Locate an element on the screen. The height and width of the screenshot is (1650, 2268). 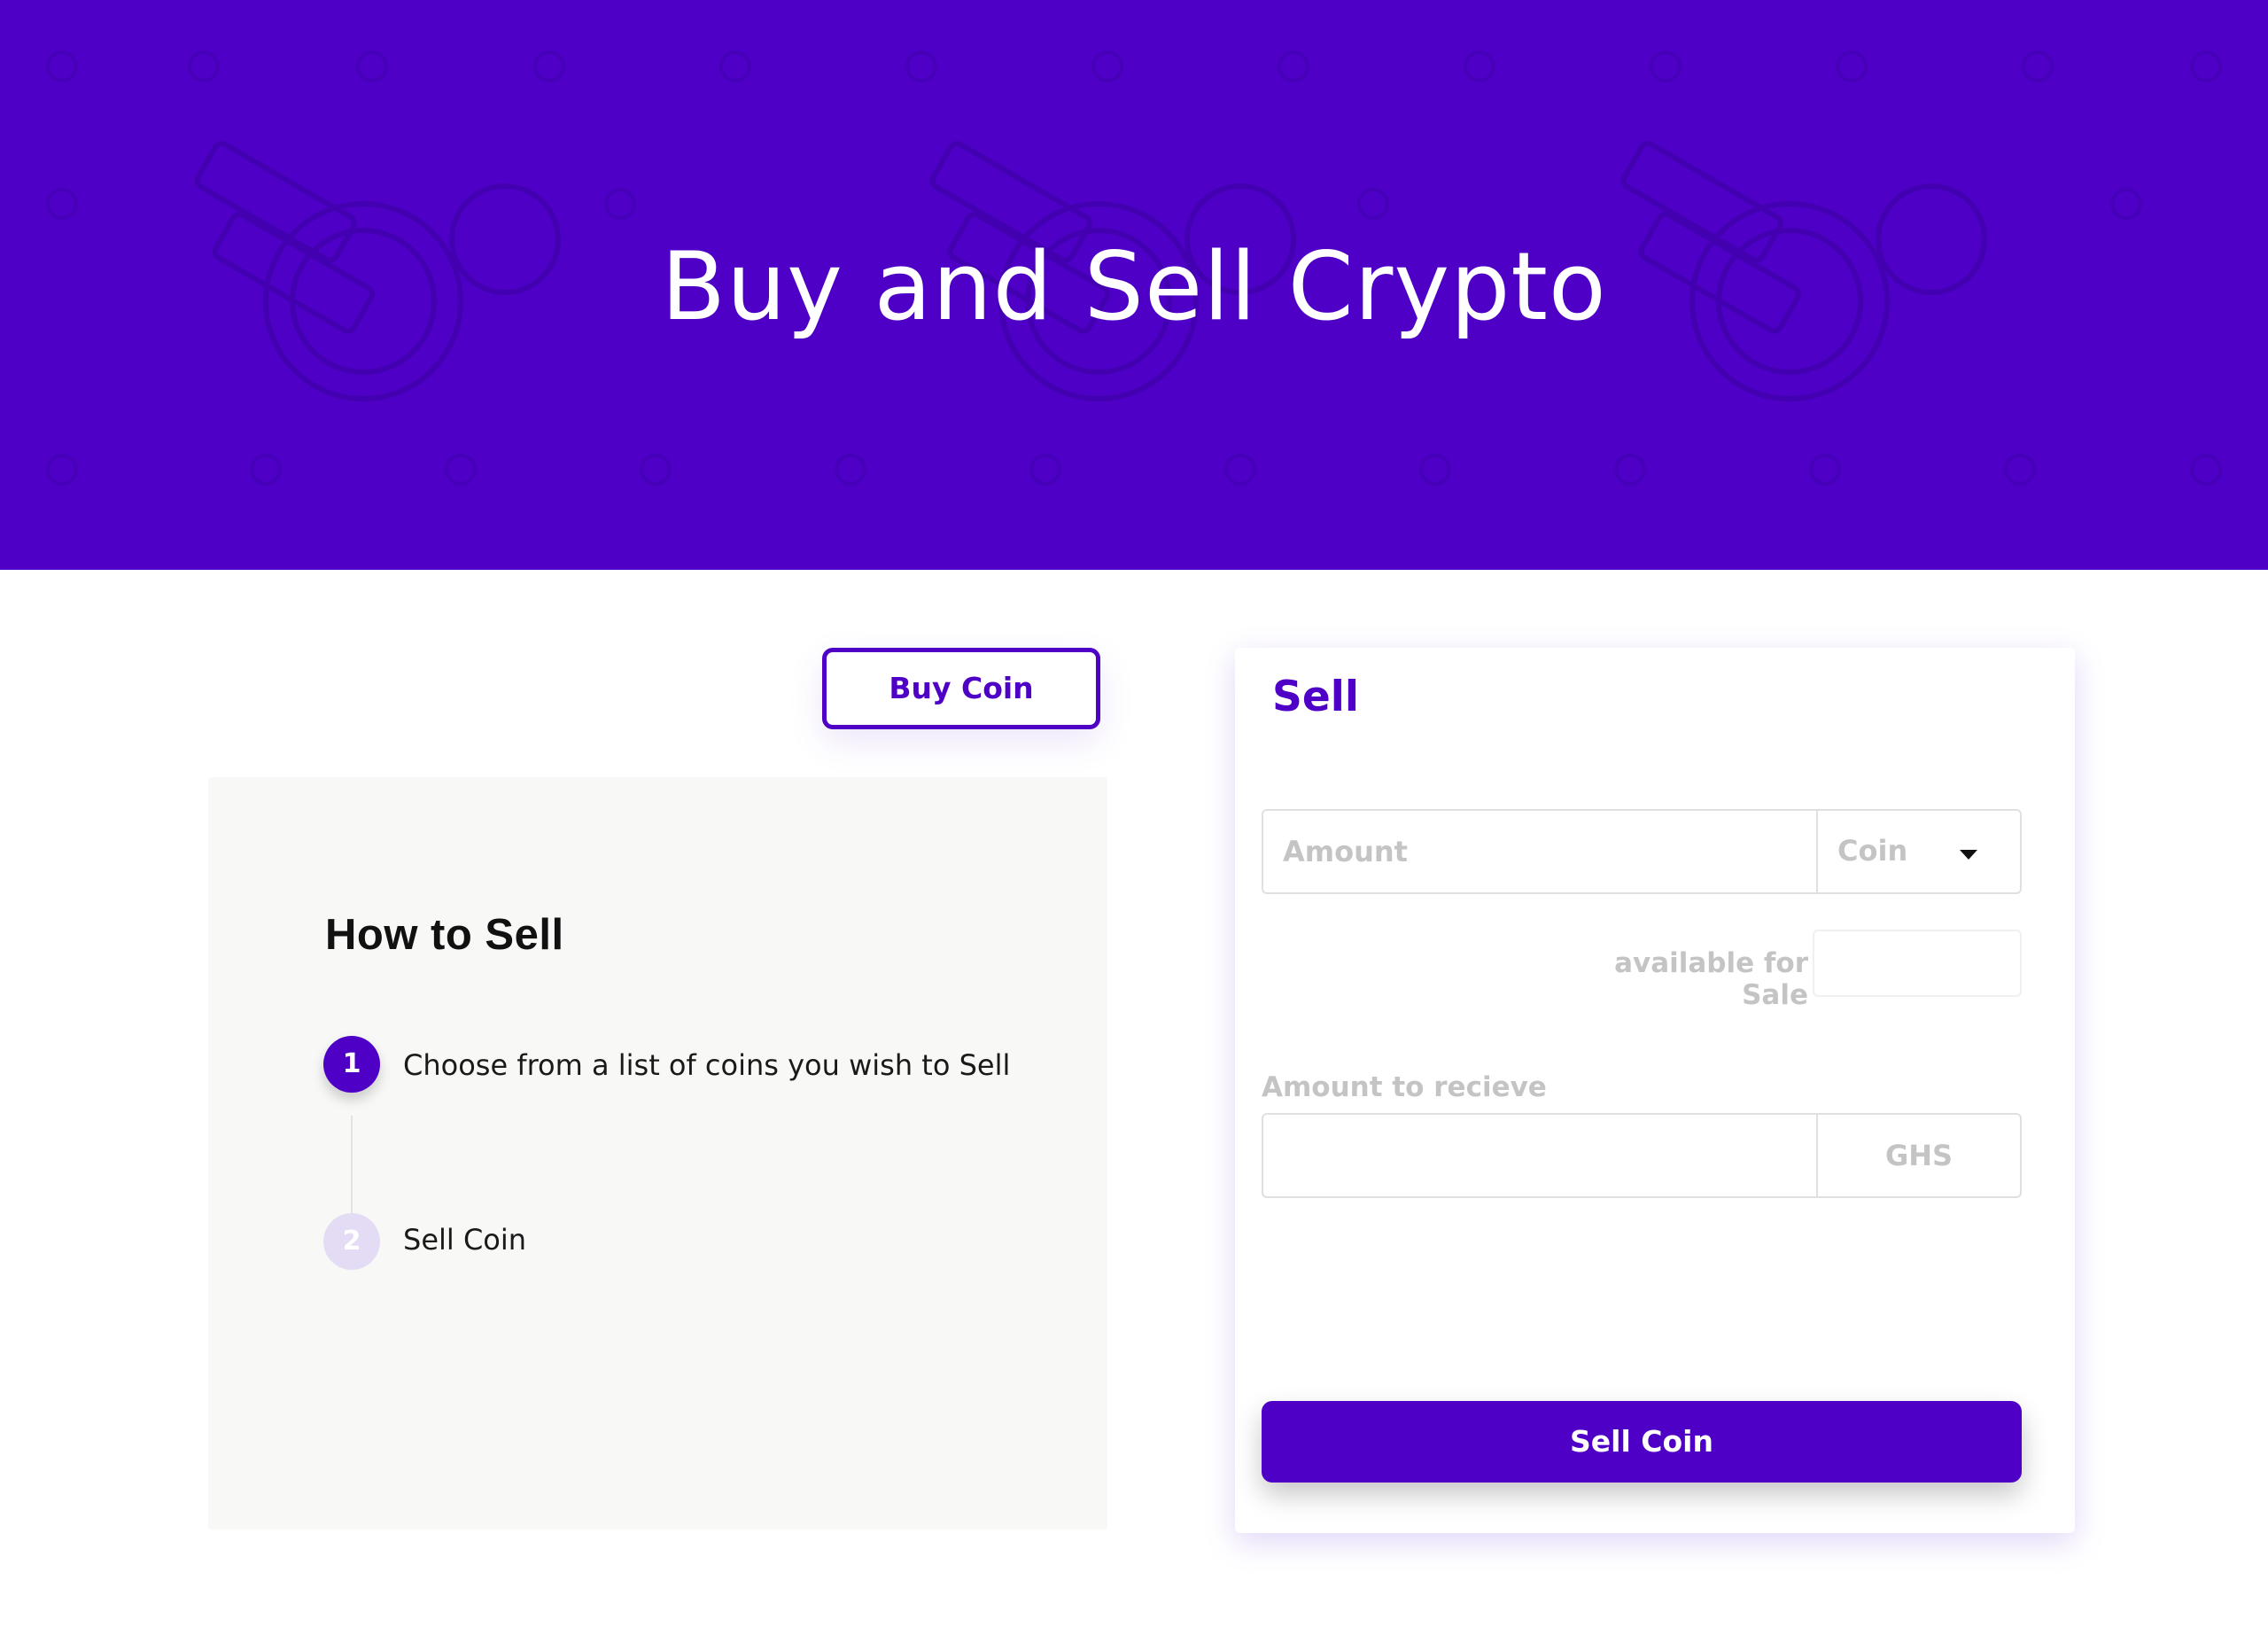
chevron-down-icon is located at coordinates (1968, 855).